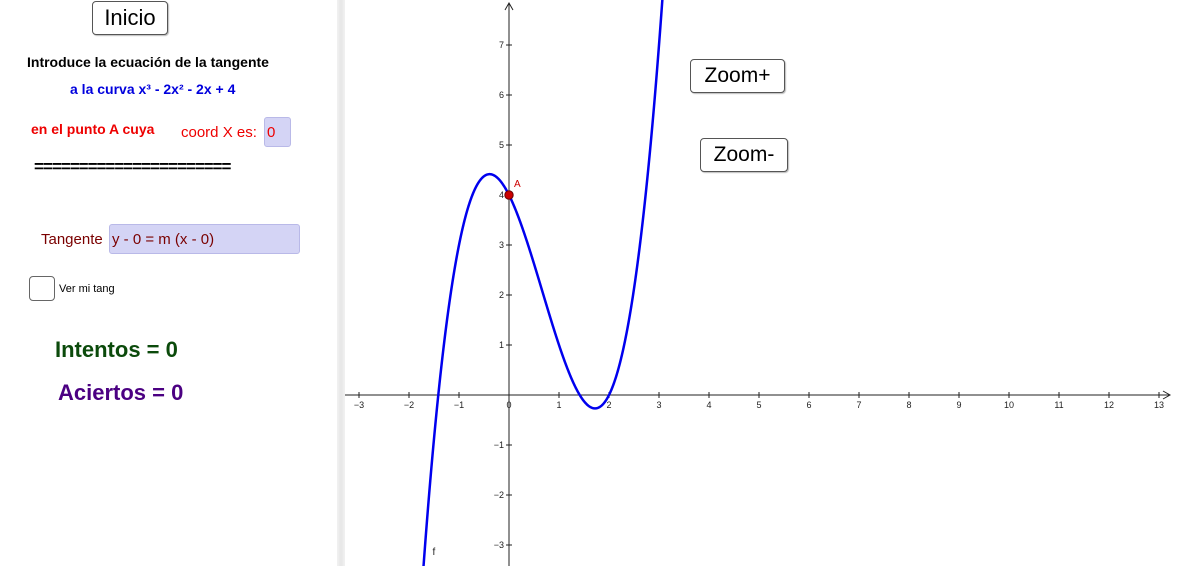 The image size is (1181, 566). Describe the element at coordinates (501, 195) in the screenshot. I see `y-tick-label: 4` at that location.